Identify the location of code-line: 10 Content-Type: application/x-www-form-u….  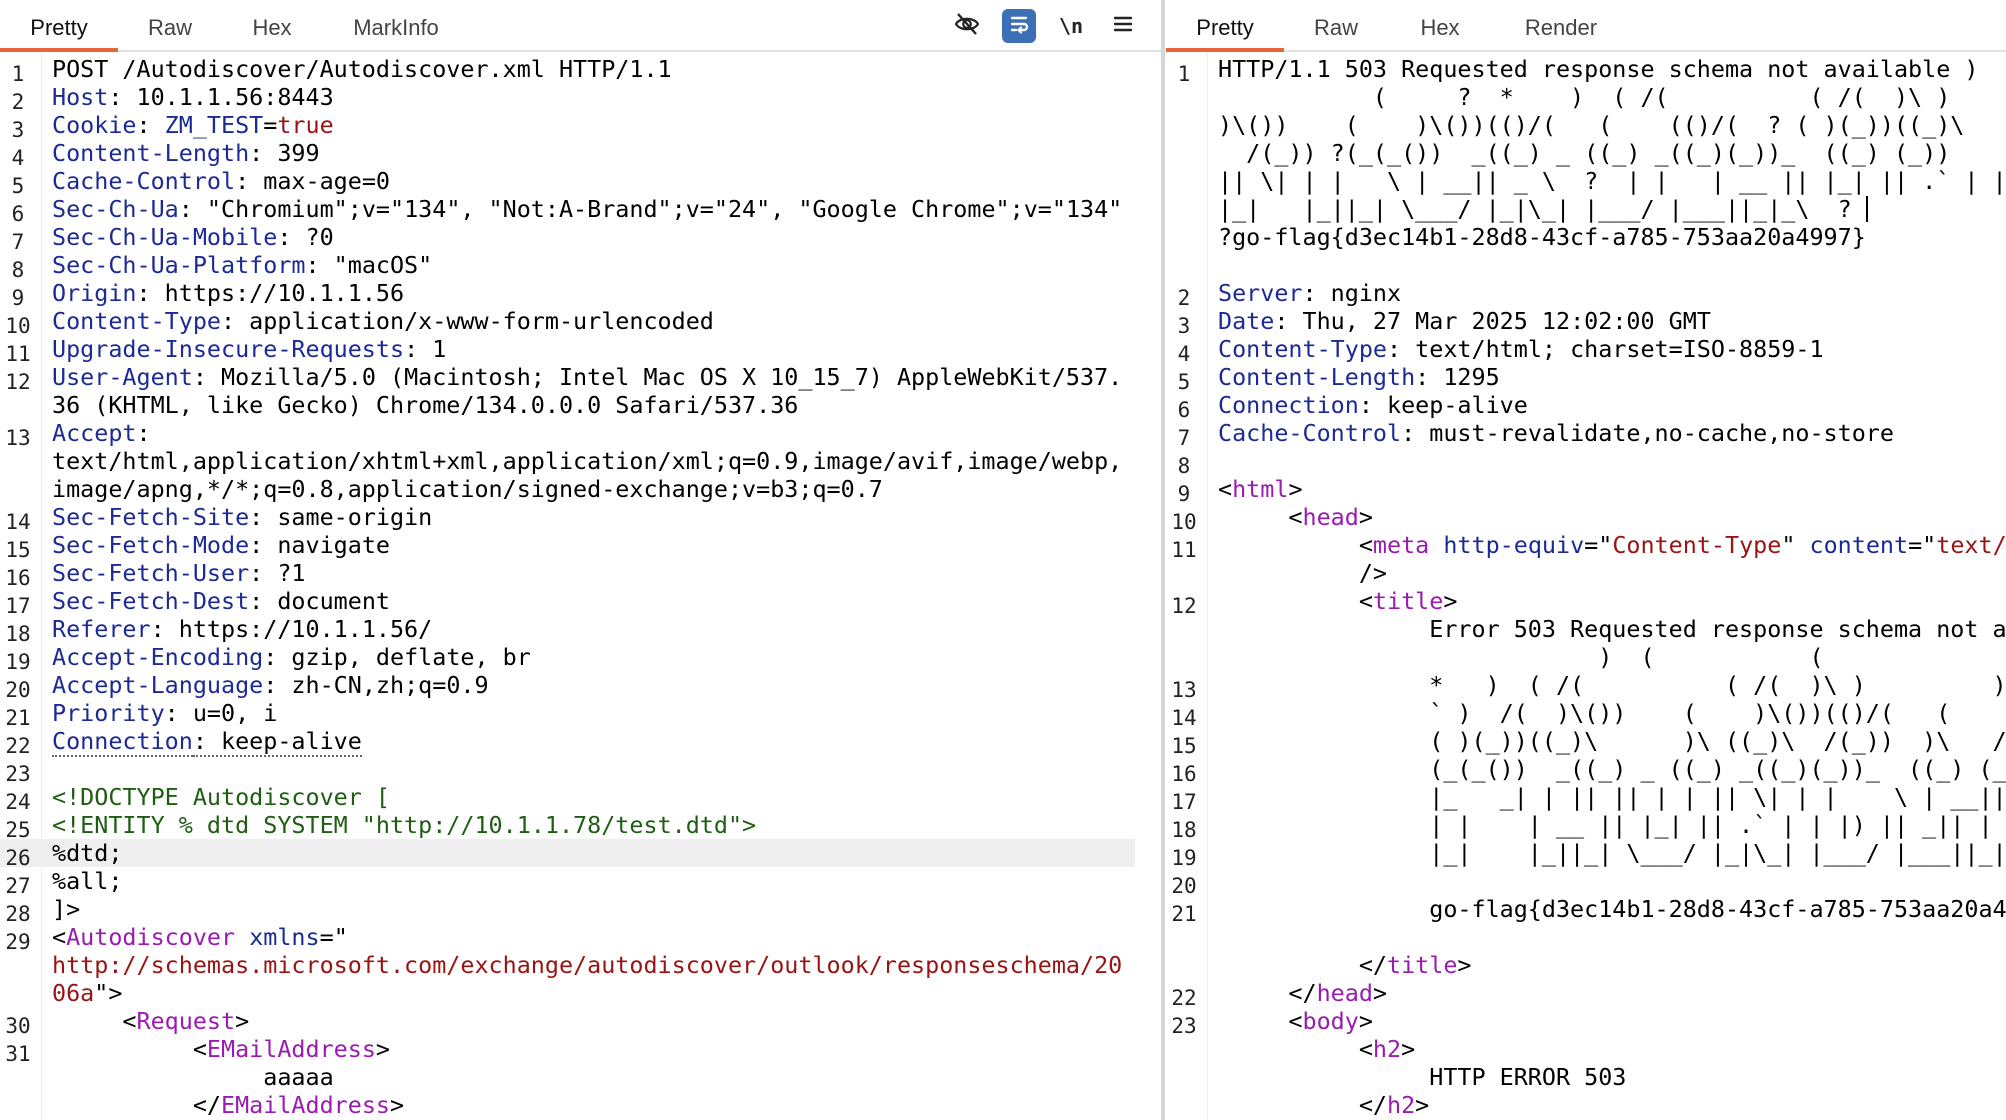
(567, 322).